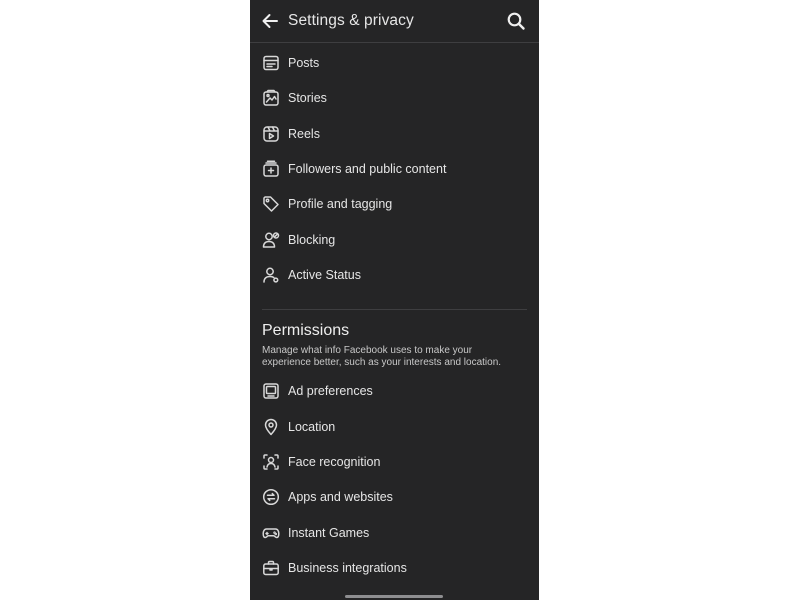  I want to click on settings-item-label: Business integrations, so click(347, 567).